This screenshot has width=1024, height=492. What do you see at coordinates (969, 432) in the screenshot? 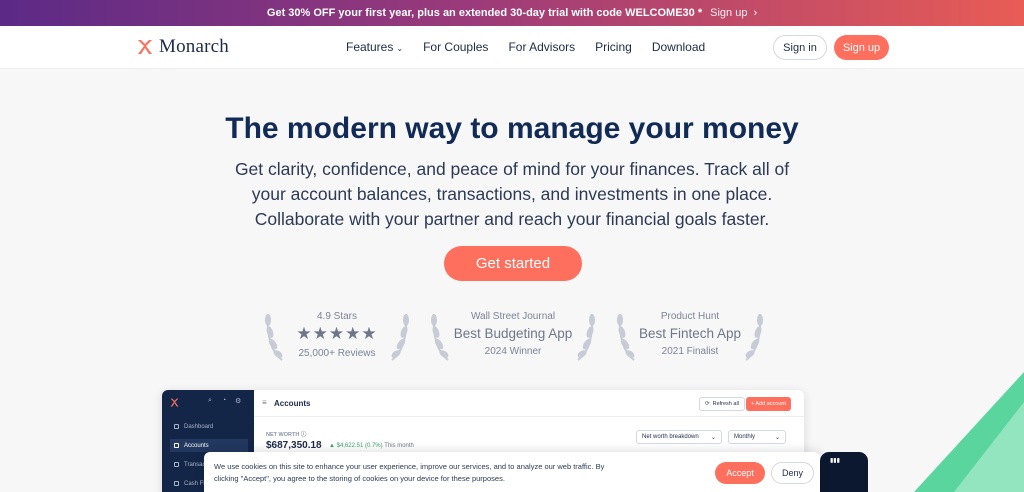
I see `decorative-green-shape` at bounding box center [969, 432].